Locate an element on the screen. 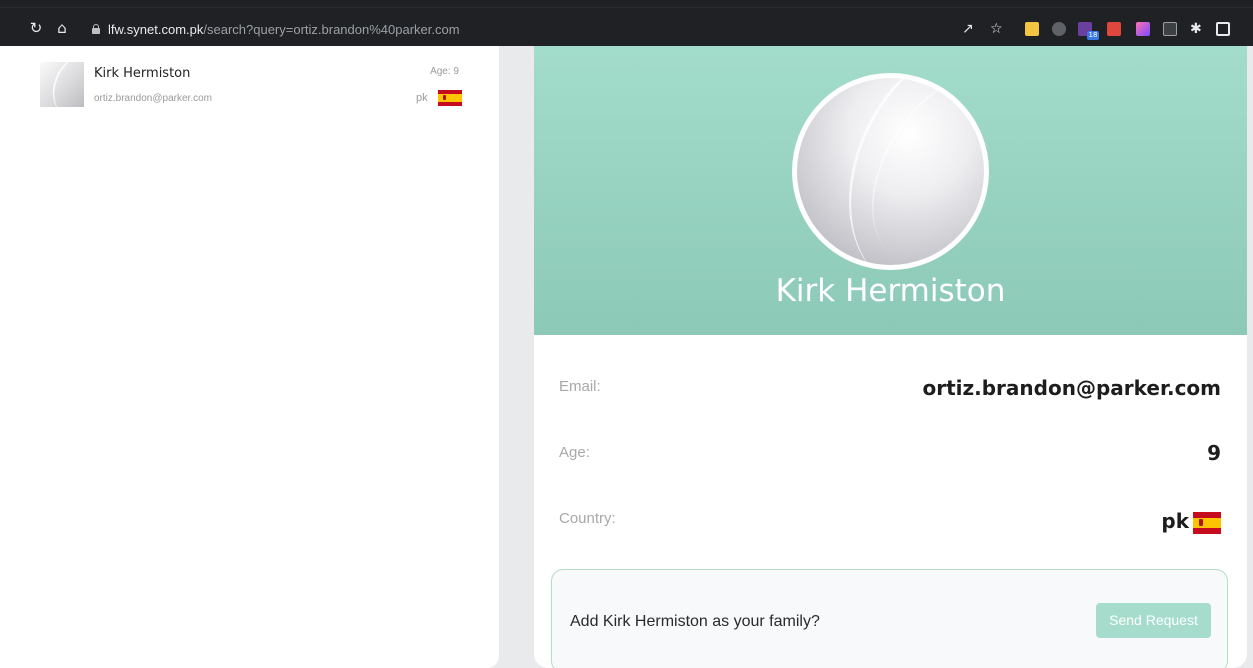  result-name: Kirk Hermiston is located at coordinates (142, 73).